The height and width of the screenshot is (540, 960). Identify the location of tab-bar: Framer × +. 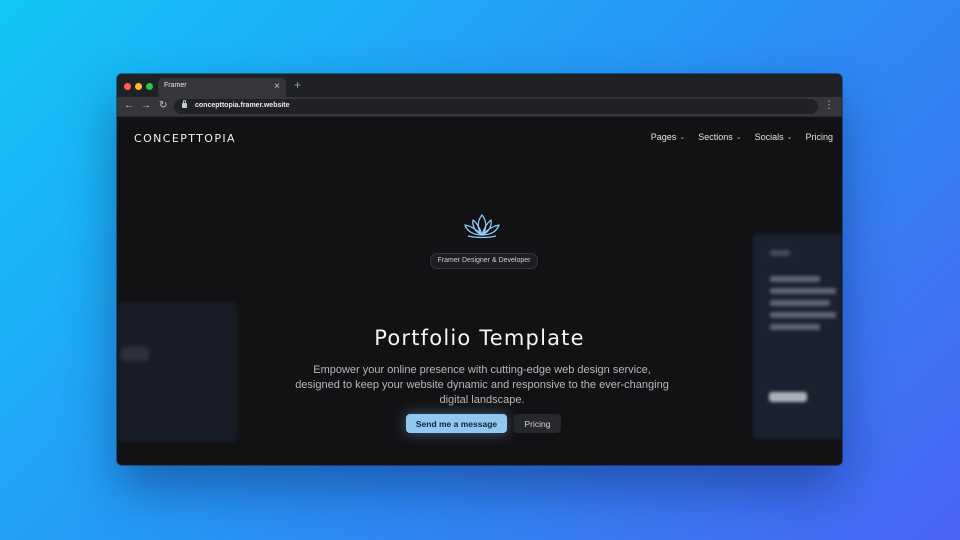
(479, 85).